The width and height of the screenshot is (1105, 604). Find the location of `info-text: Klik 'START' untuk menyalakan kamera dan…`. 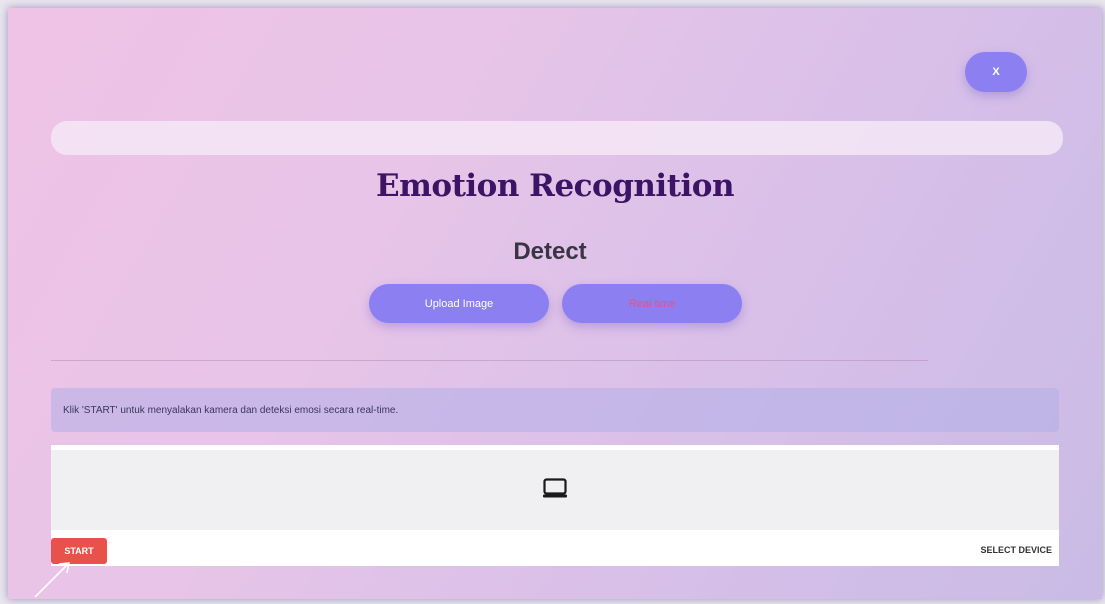

info-text: Klik 'START' untuk menyalakan kamera dan… is located at coordinates (231, 410).